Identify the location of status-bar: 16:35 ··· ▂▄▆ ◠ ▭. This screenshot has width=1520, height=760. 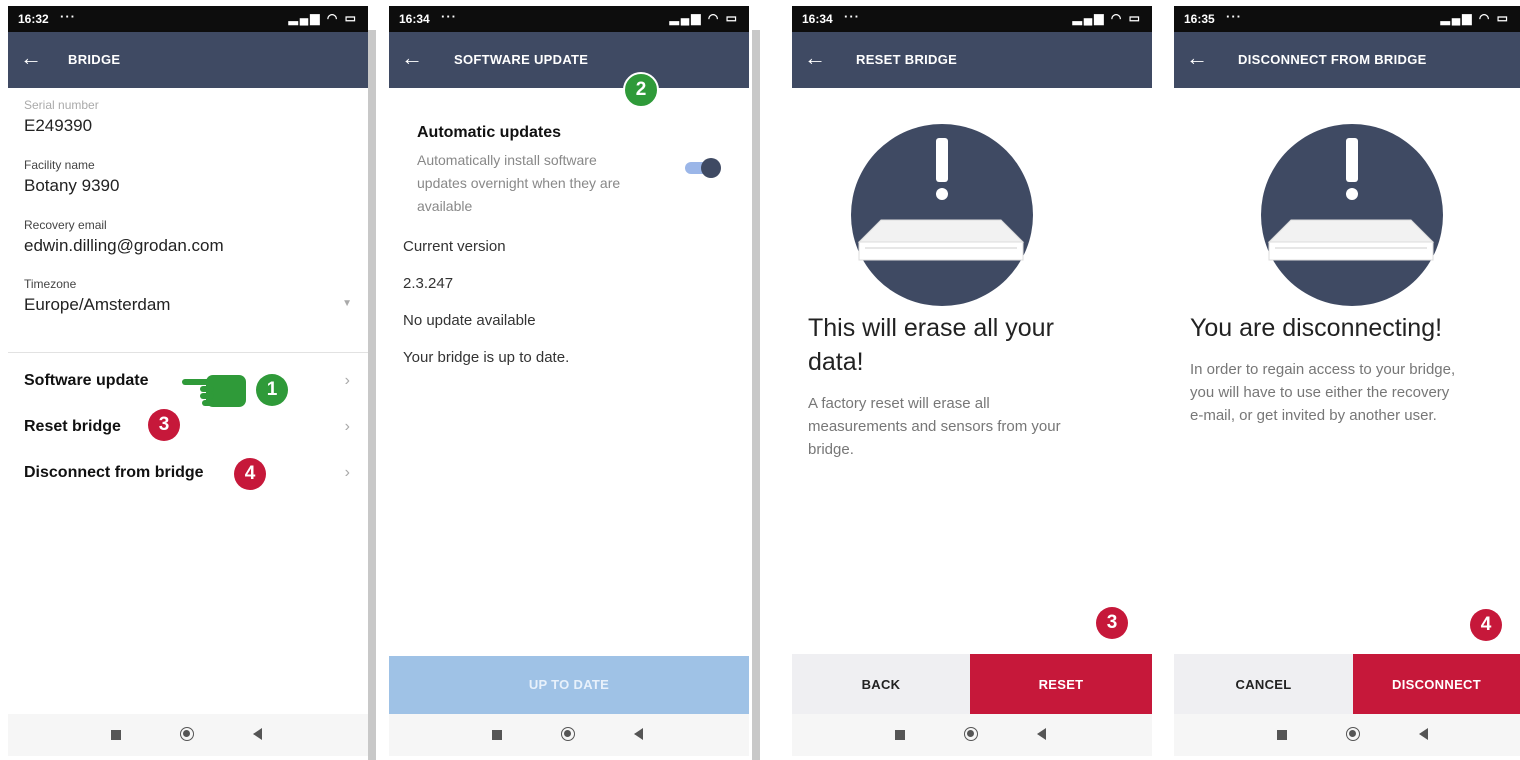
(1347, 19).